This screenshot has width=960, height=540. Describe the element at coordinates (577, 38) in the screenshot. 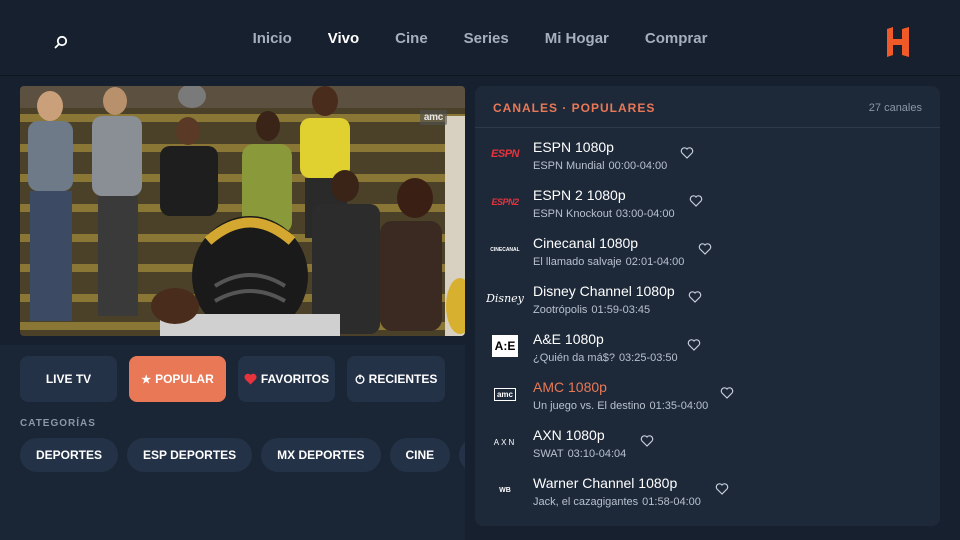

I see `nav-item-mi-hogar: Mi Hogar` at that location.